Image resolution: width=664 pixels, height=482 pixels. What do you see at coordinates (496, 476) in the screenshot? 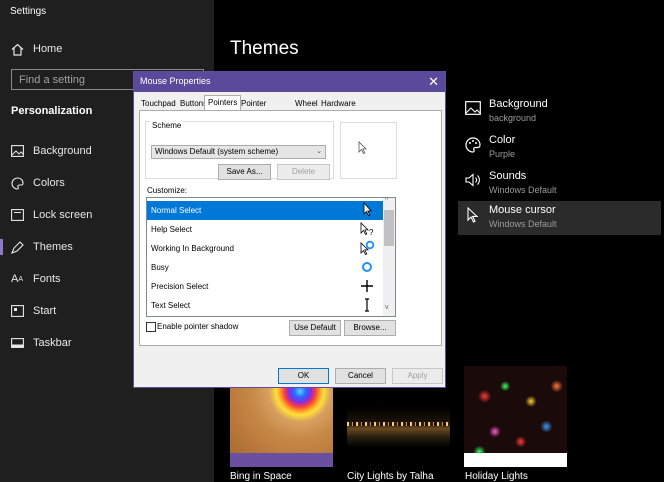
I see `theme-label: Holiday Lights` at bounding box center [496, 476].